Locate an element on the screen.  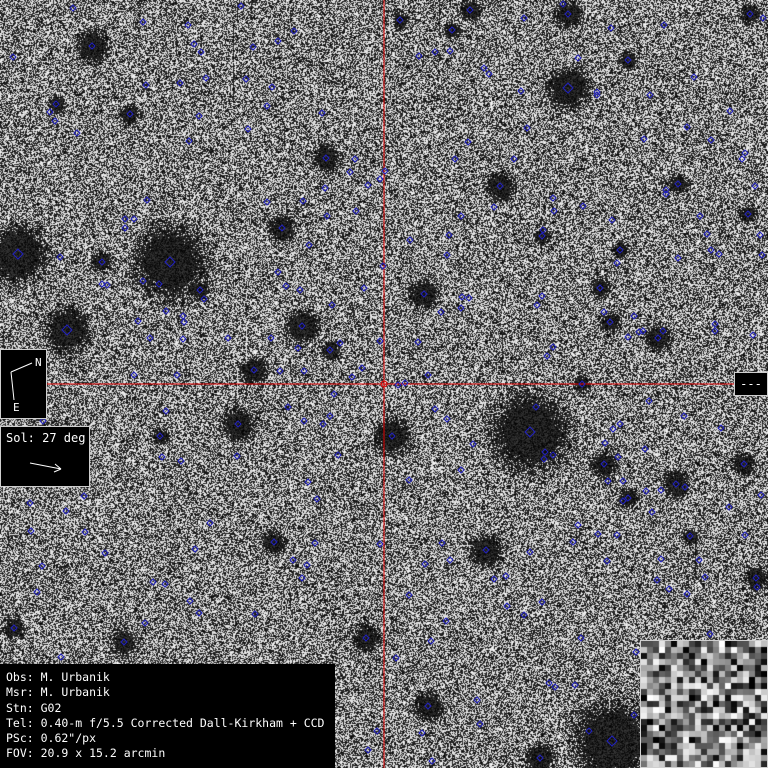
motion-direction-panel: Sol: 27 deg is located at coordinates (45, 456).